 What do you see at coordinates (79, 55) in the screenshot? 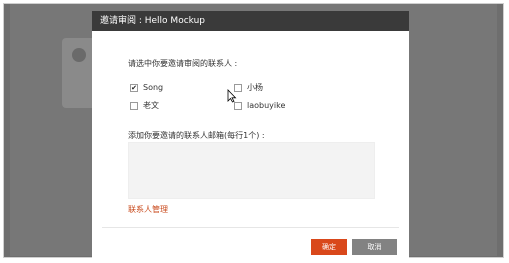
I see `lock-icon` at bounding box center [79, 55].